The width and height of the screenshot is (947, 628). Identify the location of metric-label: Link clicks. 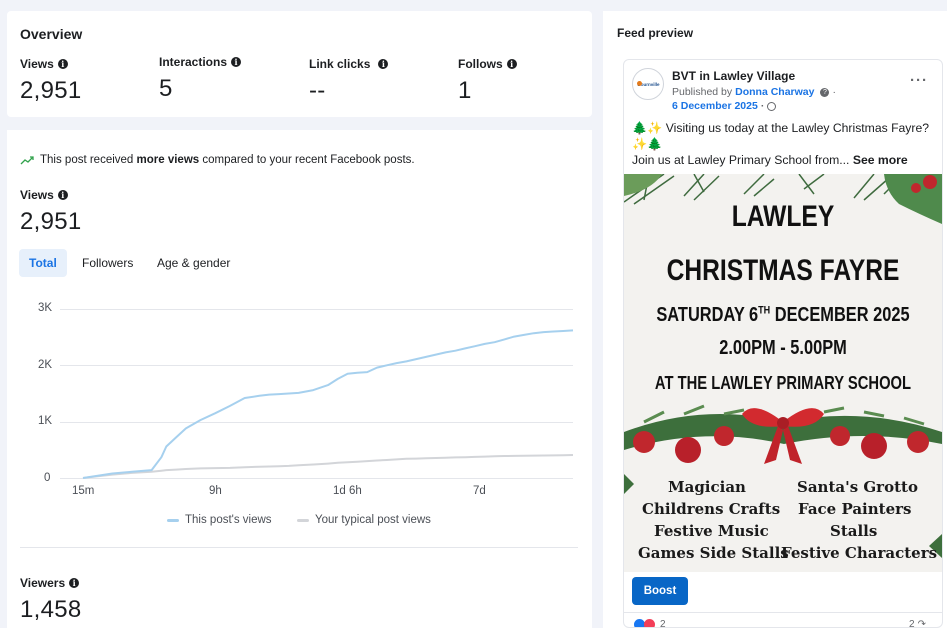
(340, 64).